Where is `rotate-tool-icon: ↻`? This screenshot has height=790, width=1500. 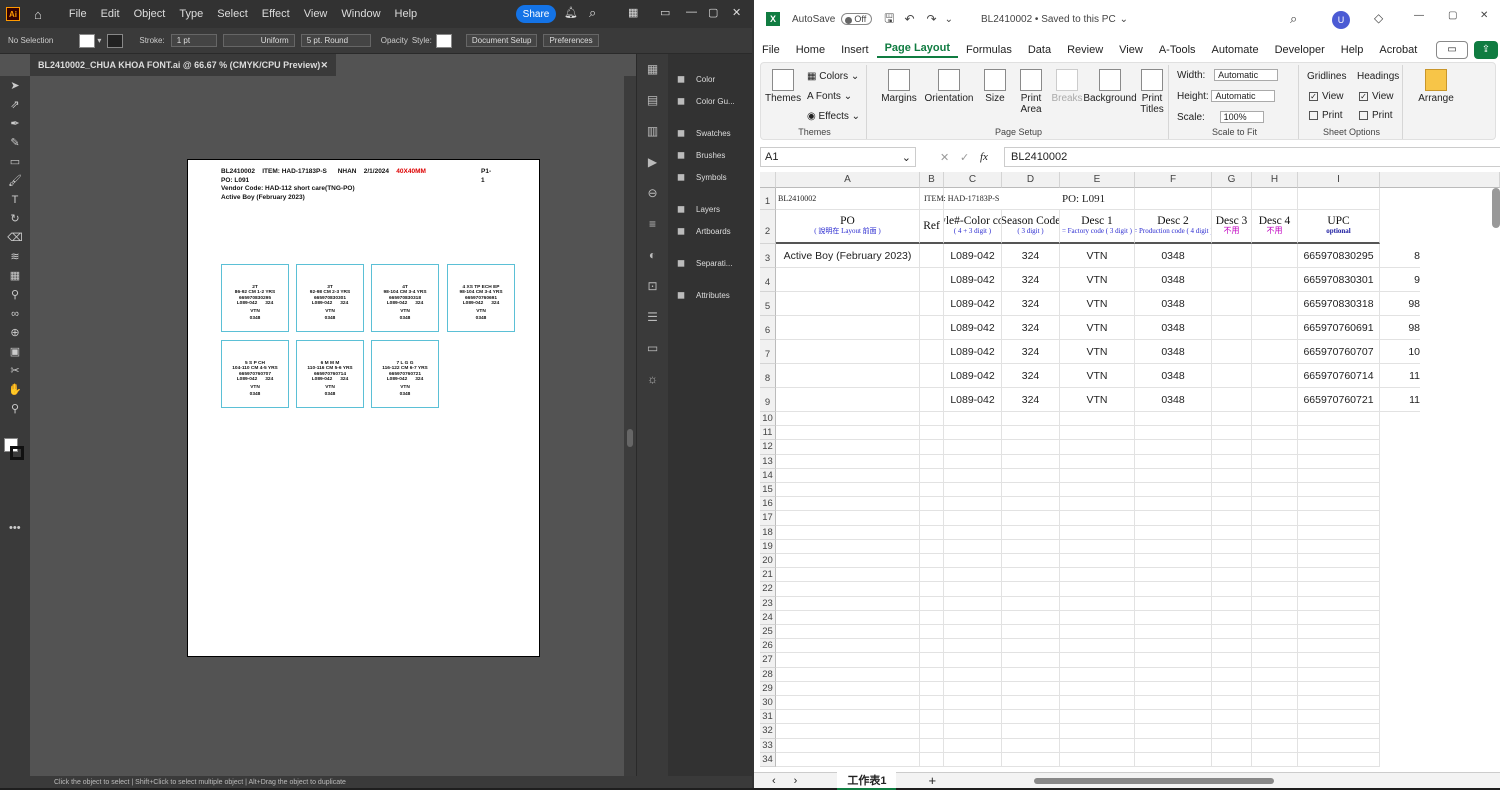 rotate-tool-icon: ↻ is located at coordinates (15, 218).